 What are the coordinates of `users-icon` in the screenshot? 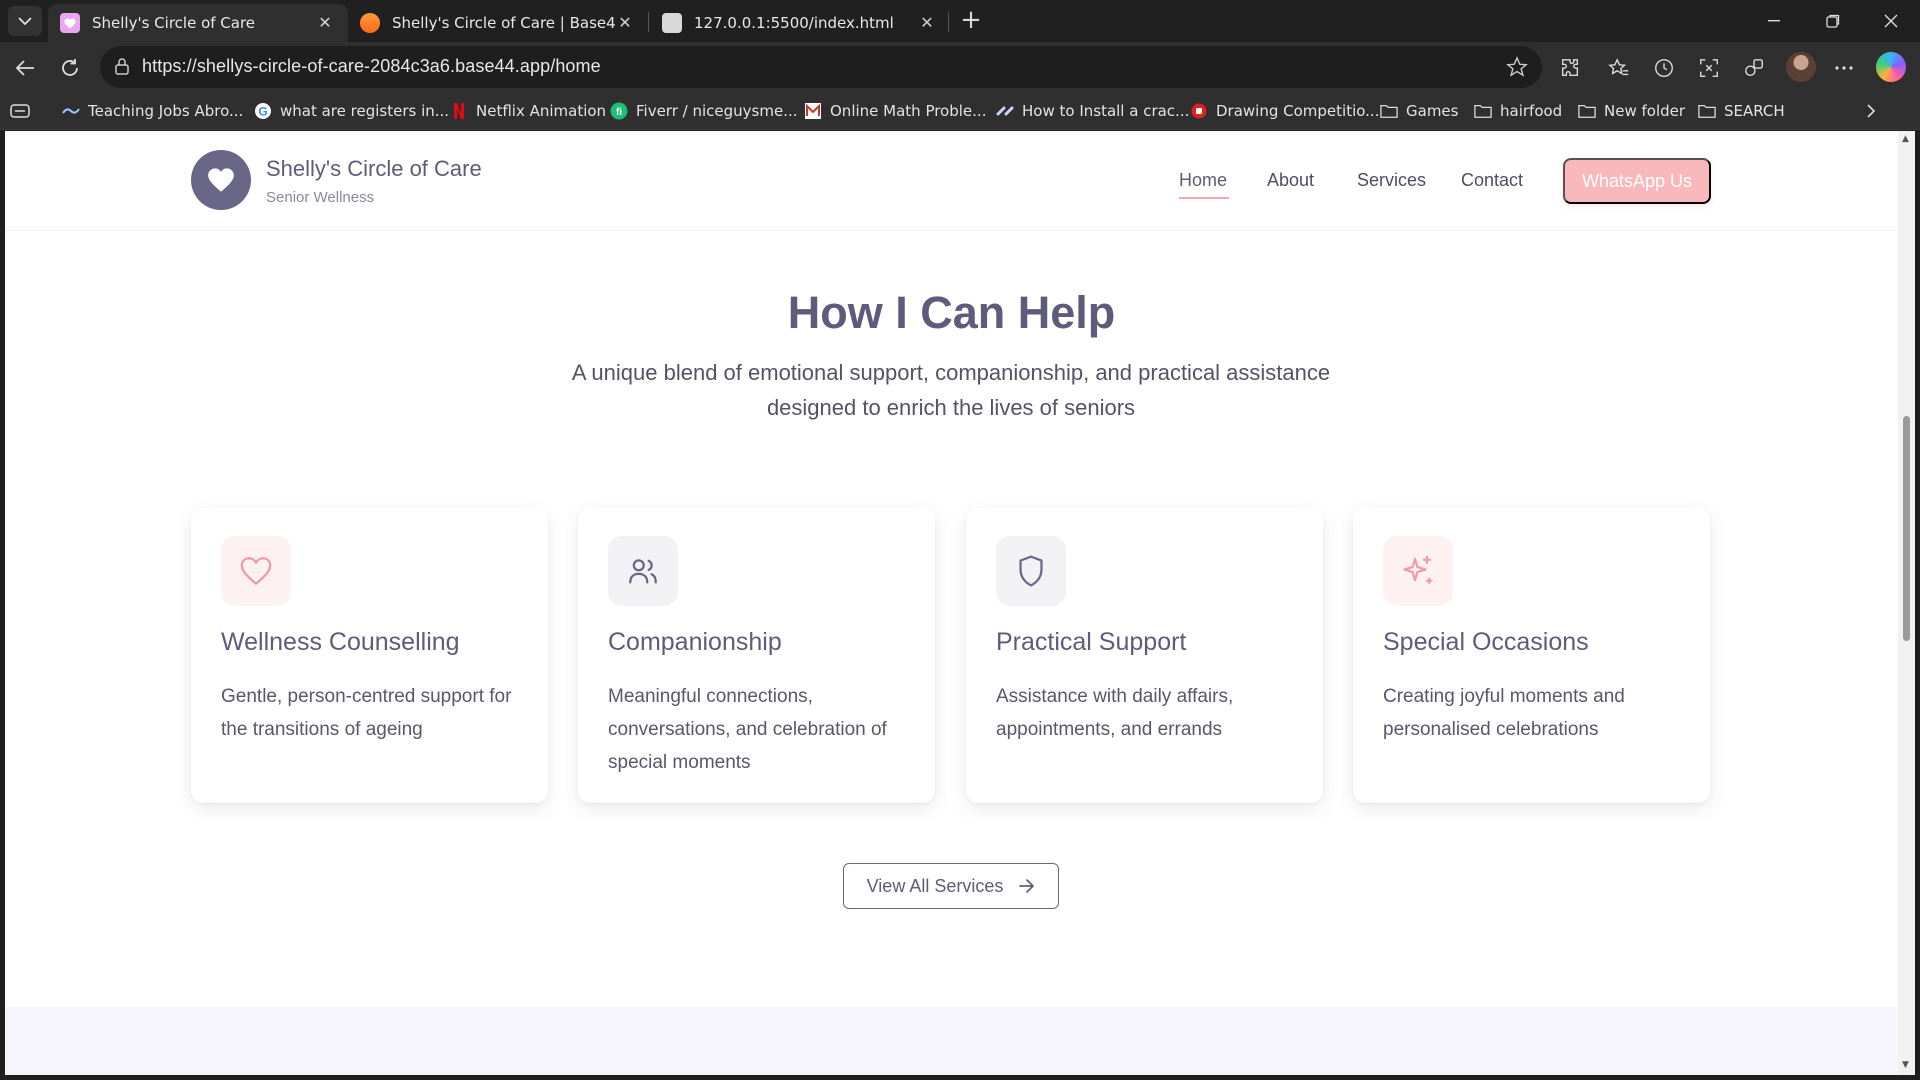 It's located at (643, 571).